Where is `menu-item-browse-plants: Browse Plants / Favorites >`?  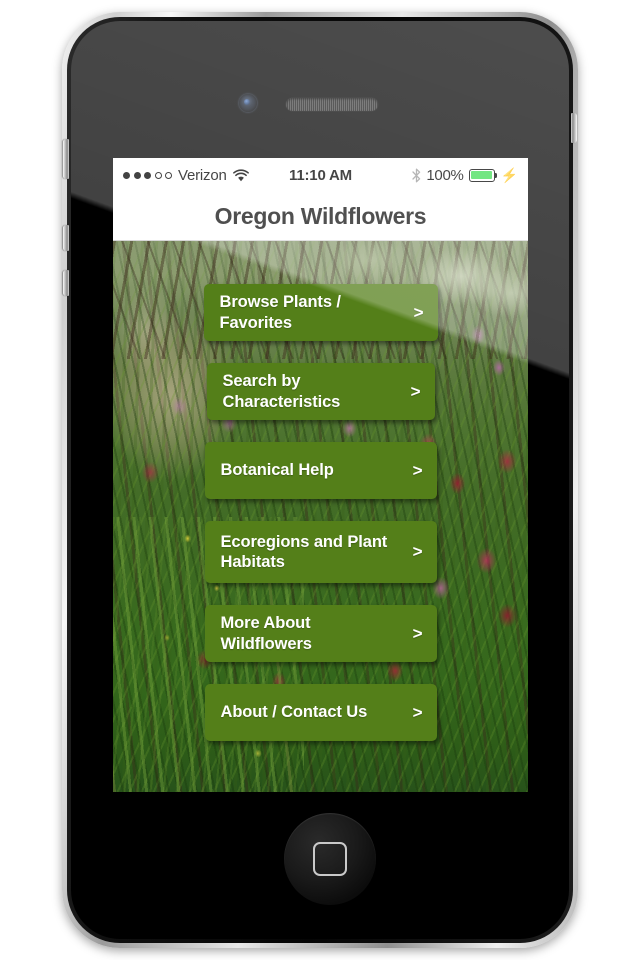
menu-item-browse-plants: Browse Plants / Favorites > is located at coordinates (320, 312).